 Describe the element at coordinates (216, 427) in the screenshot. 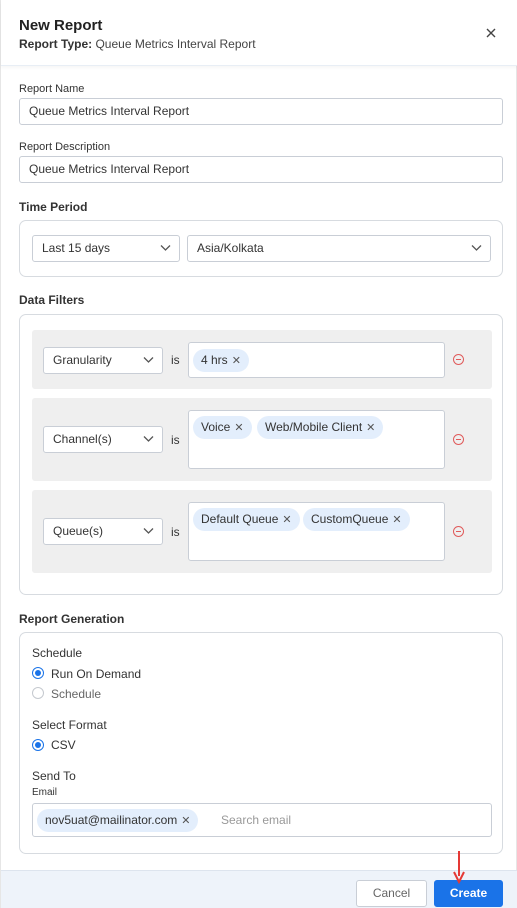

I see `filter-tag-label: Voice` at that location.